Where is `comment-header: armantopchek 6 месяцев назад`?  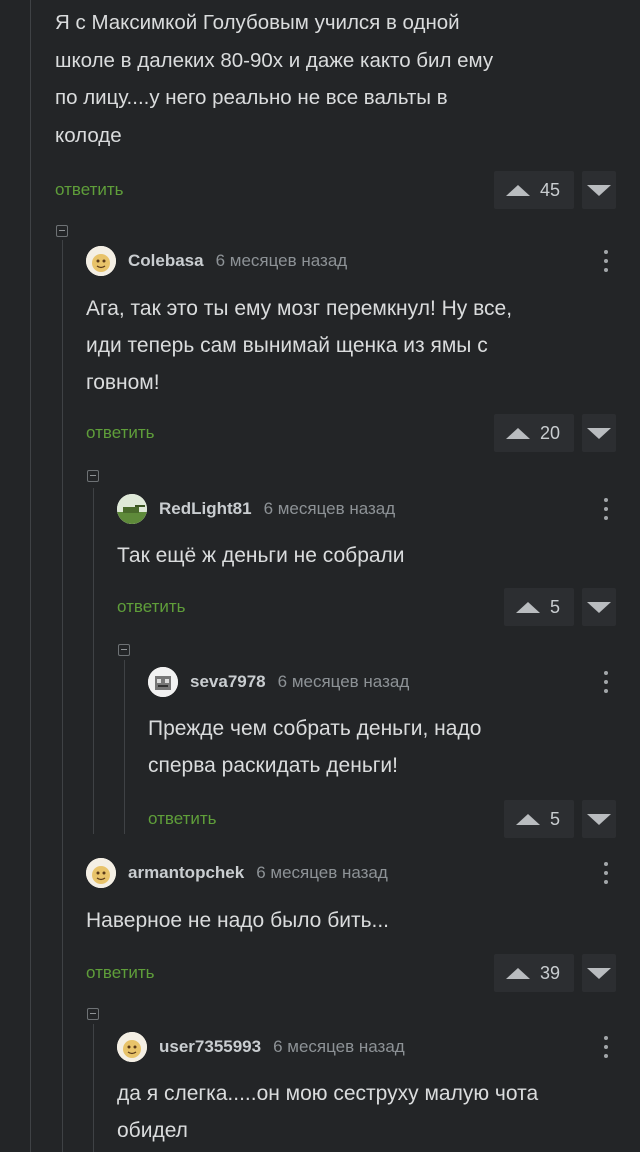 comment-header: armantopchek 6 месяцев назад is located at coordinates (351, 873).